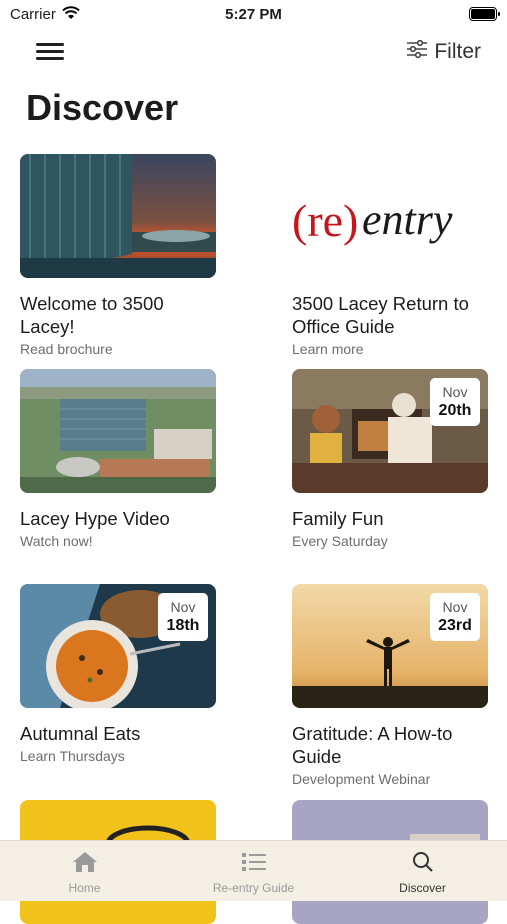 The width and height of the screenshot is (507, 924). I want to click on status-bar: Carrier 5:27 PM, so click(253, 14).